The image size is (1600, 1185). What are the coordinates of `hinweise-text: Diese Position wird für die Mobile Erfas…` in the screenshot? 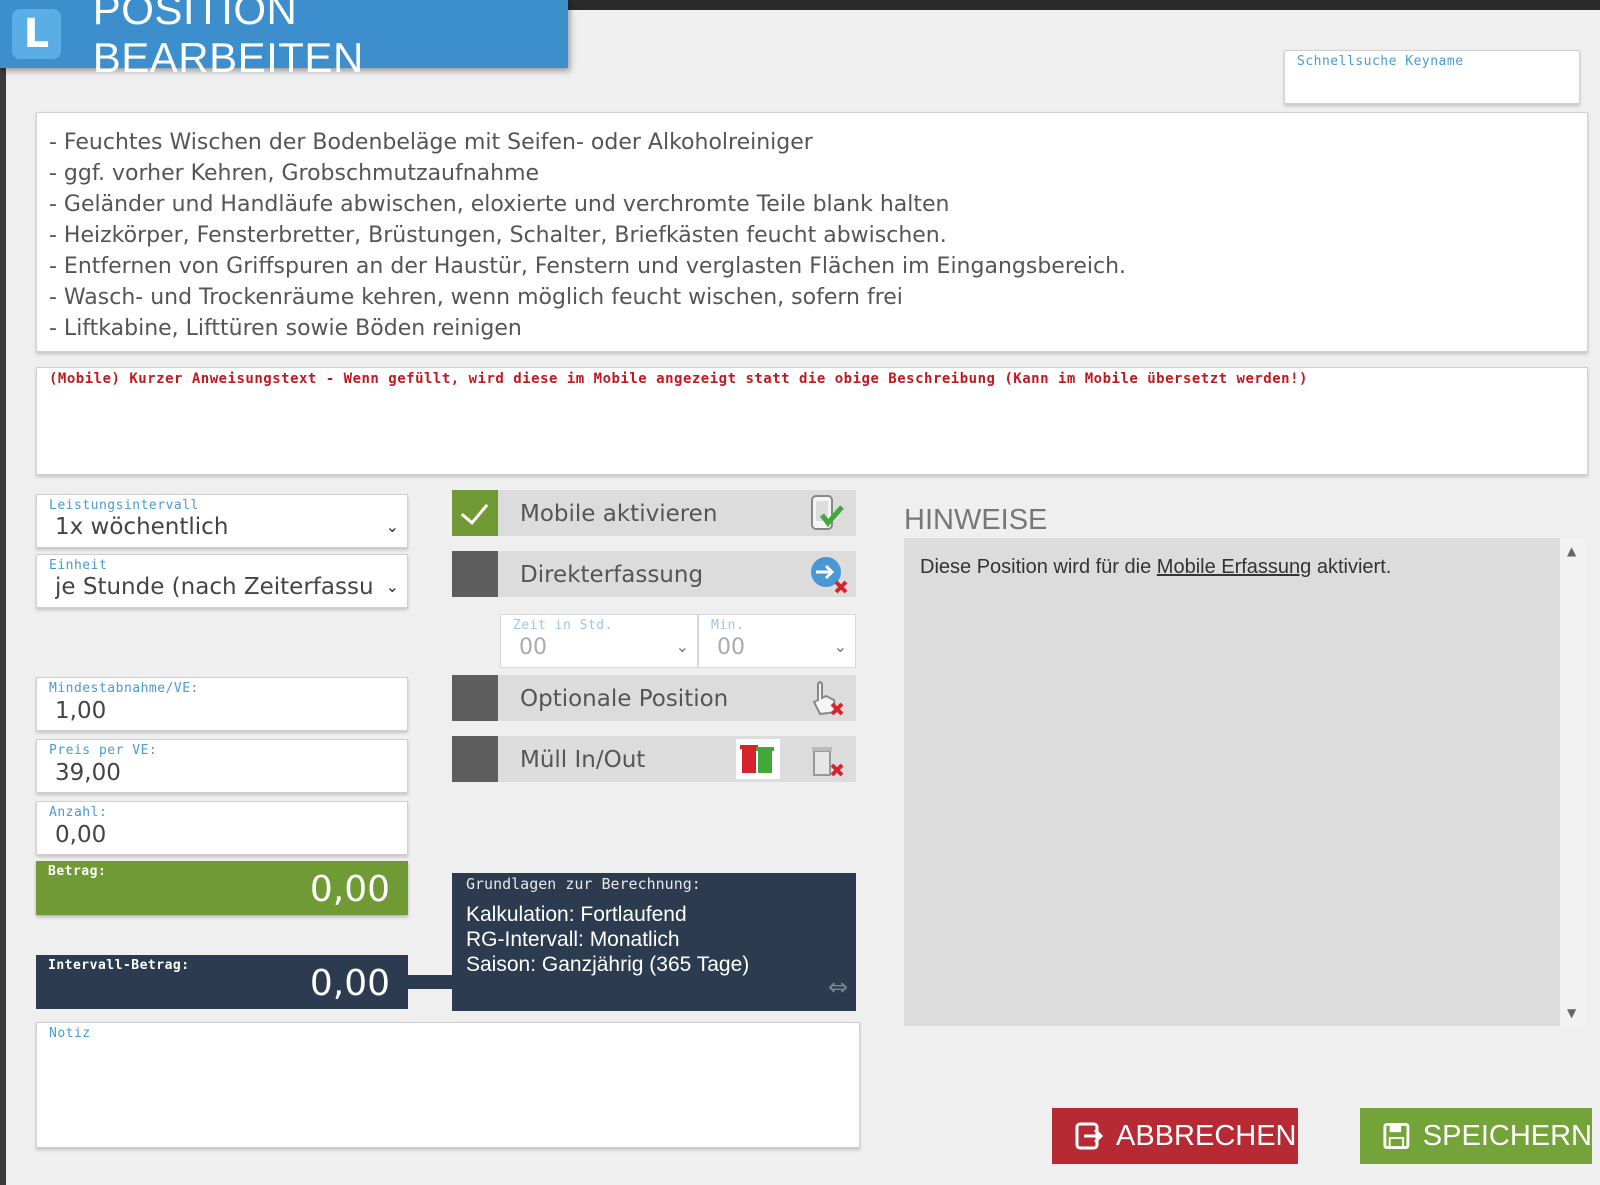 It's located at (1155, 567).